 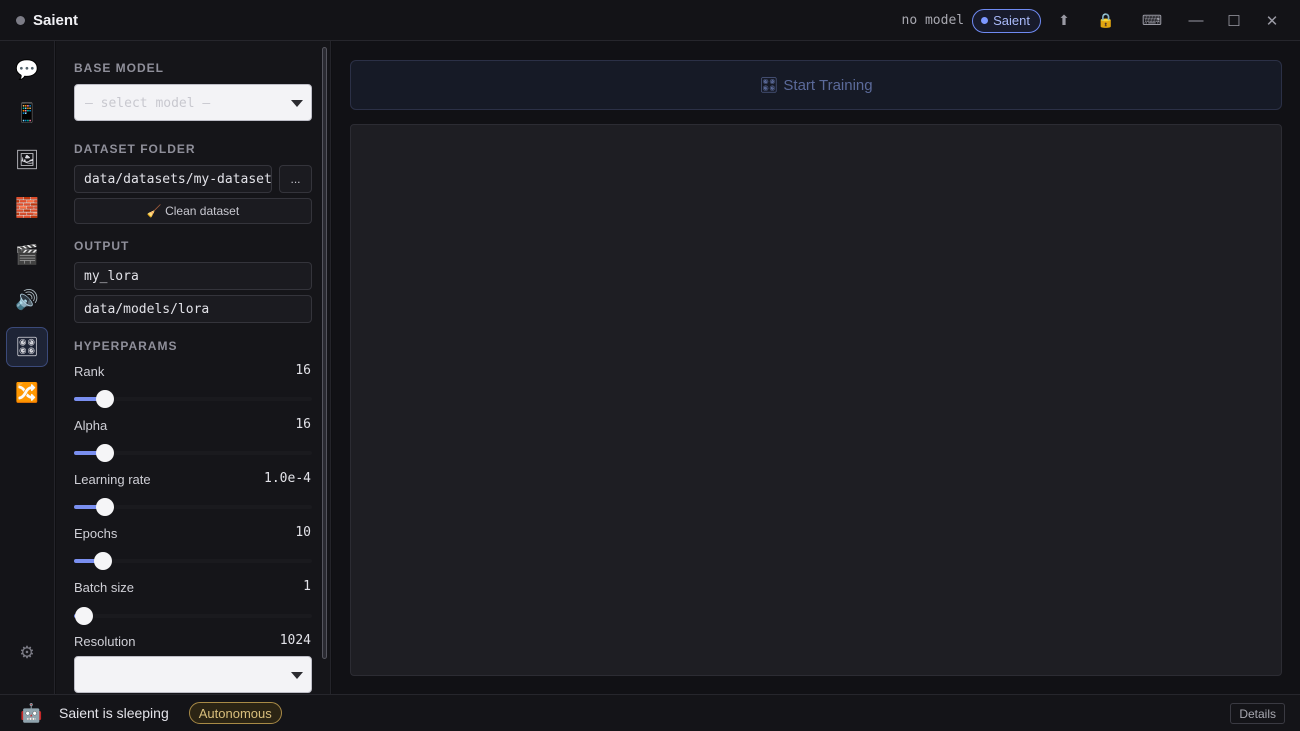 I want to click on status-text: Saient is sleeping, so click(x=114, y=713).